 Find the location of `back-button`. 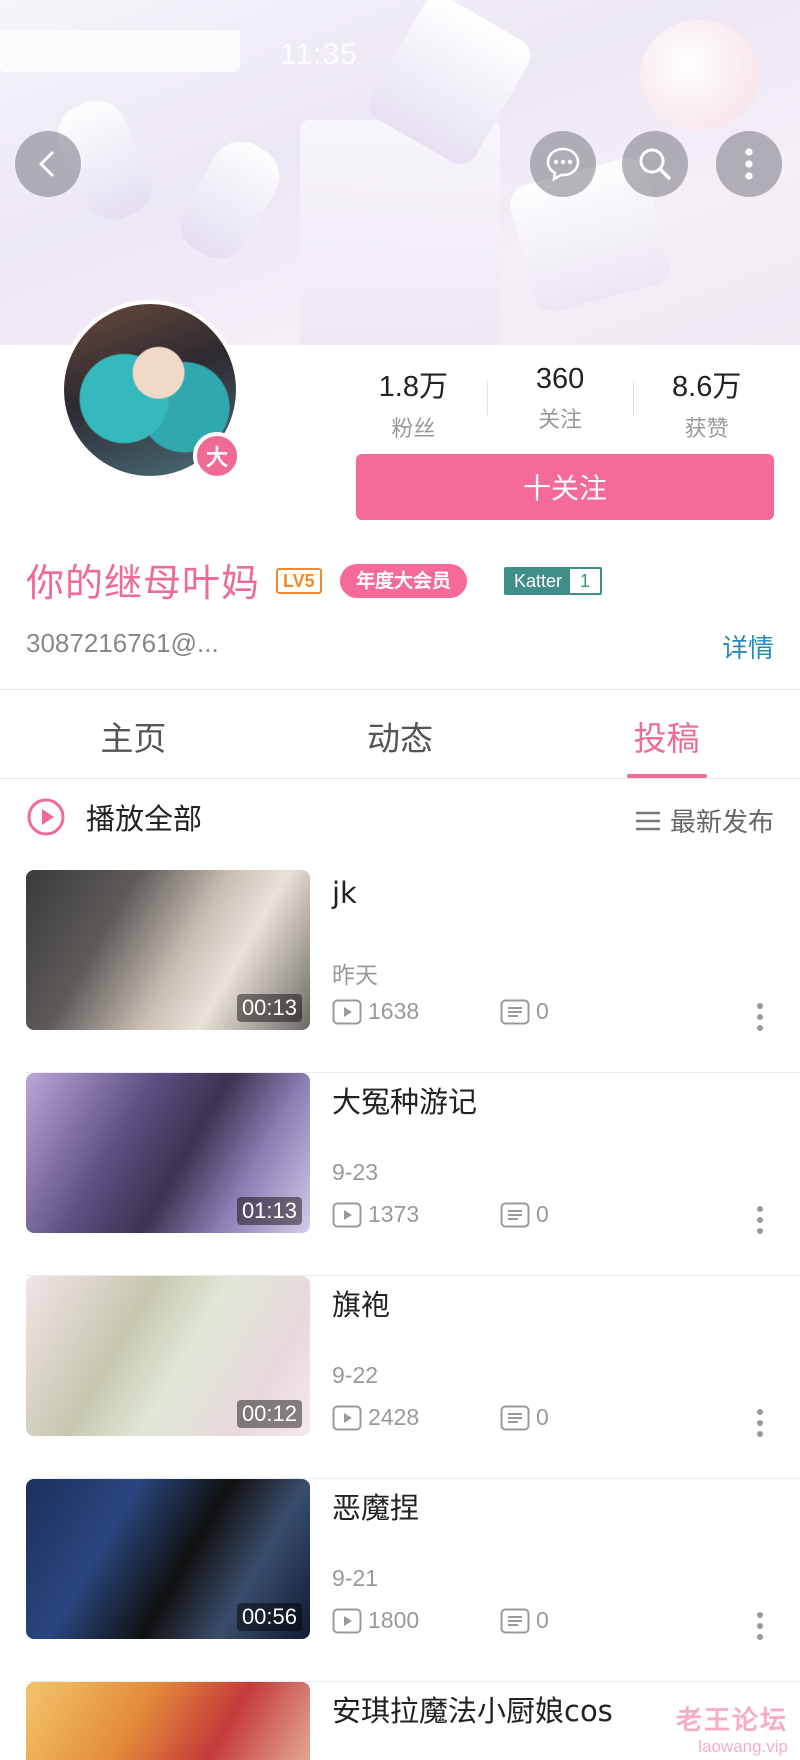

back-button is located at coordinates (48, 164).